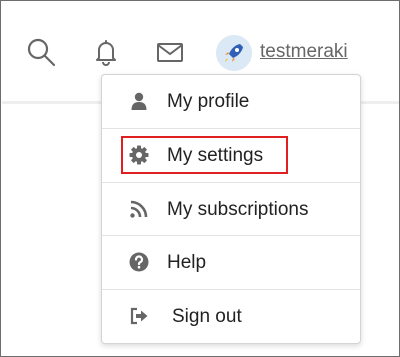 The width and height of the screenshot is (400, 357). I want to click on rss-icon, so click(139, 209).